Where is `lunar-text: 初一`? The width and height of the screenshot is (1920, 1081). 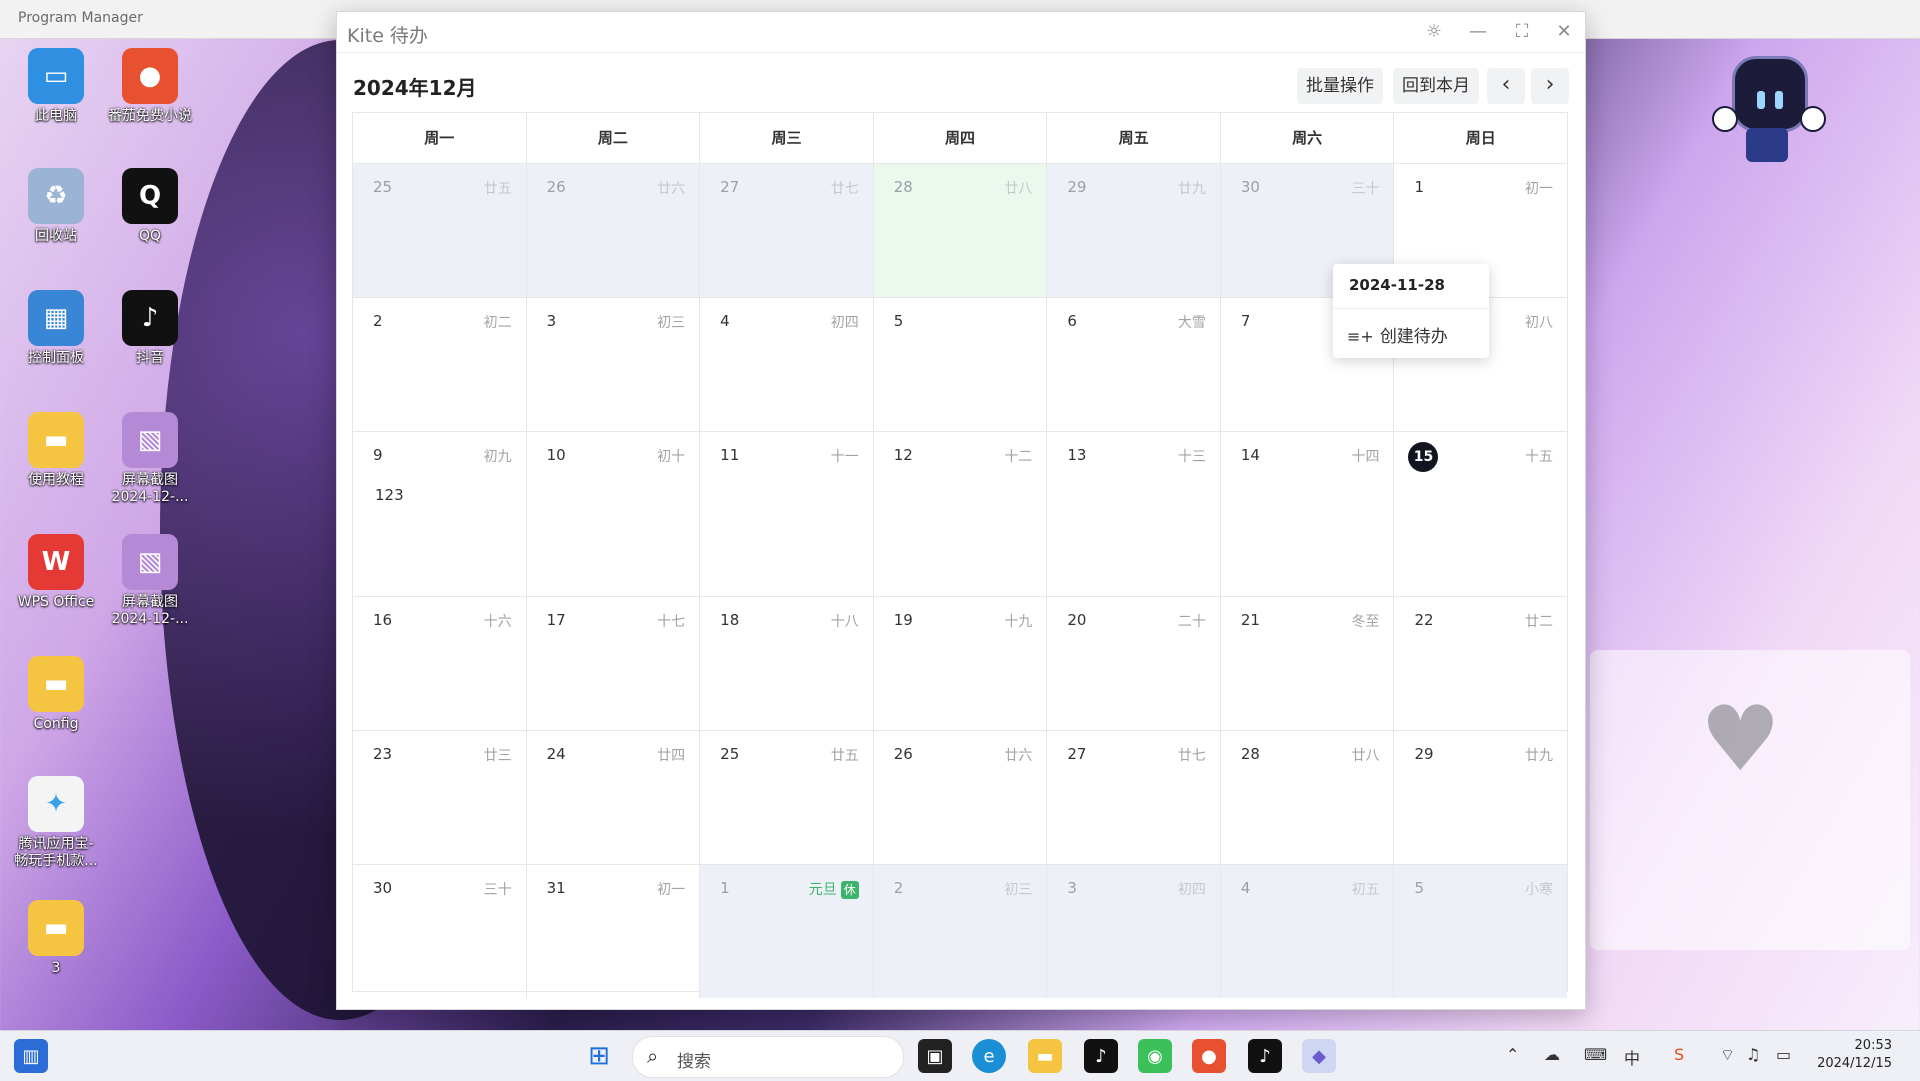
lunar-text: 初一 is located at coordinates (1539, 189).